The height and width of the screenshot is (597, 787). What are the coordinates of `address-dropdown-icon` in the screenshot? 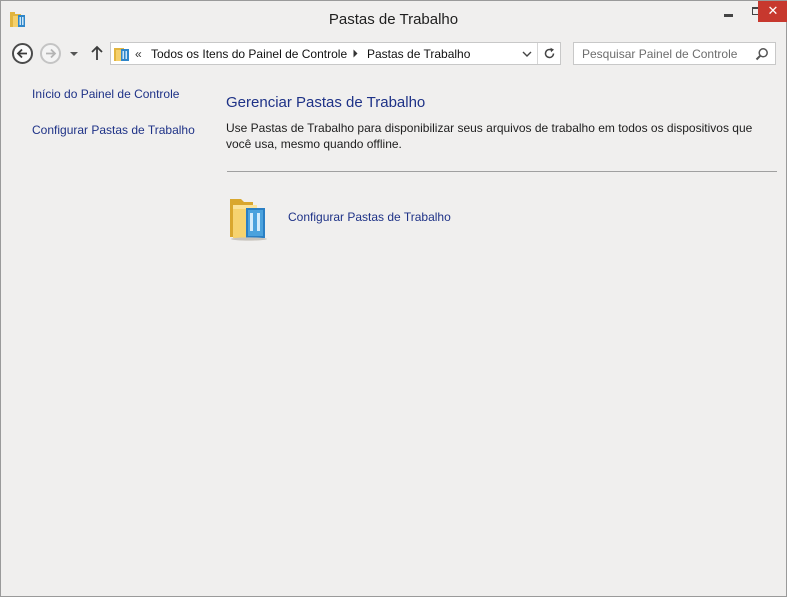 It's located at (527, 54).